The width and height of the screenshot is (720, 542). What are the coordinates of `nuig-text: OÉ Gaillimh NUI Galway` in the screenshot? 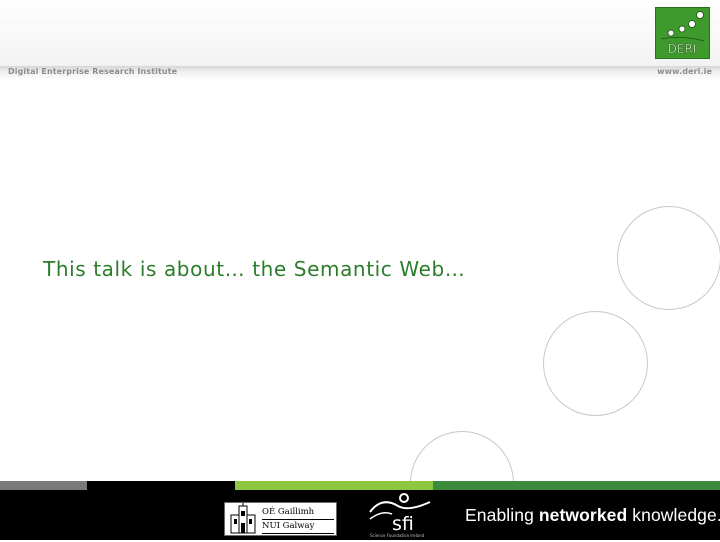 It's located at (298, 520).